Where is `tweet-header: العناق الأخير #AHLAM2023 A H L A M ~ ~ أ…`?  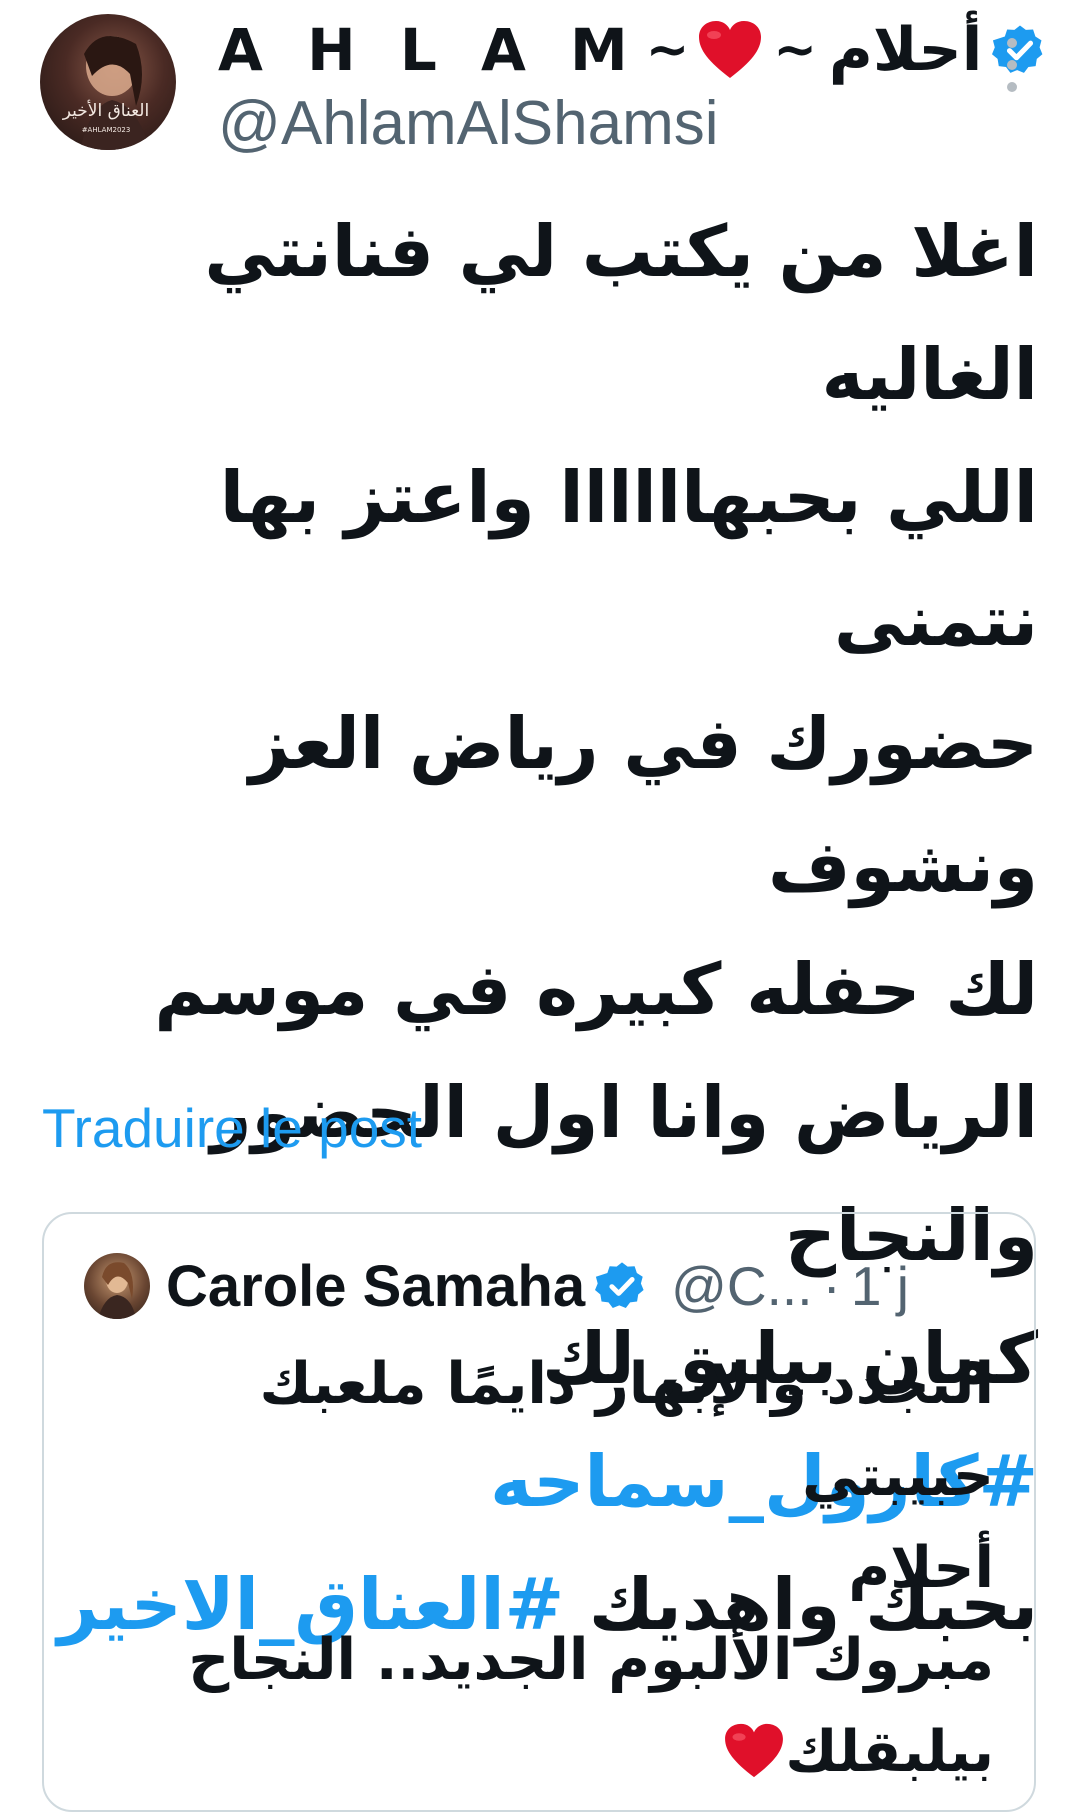
tweet-header: العناق الأخير #AHLAM2023 A H L A M ~ ~ أ… is located at coordinates (540, 82).